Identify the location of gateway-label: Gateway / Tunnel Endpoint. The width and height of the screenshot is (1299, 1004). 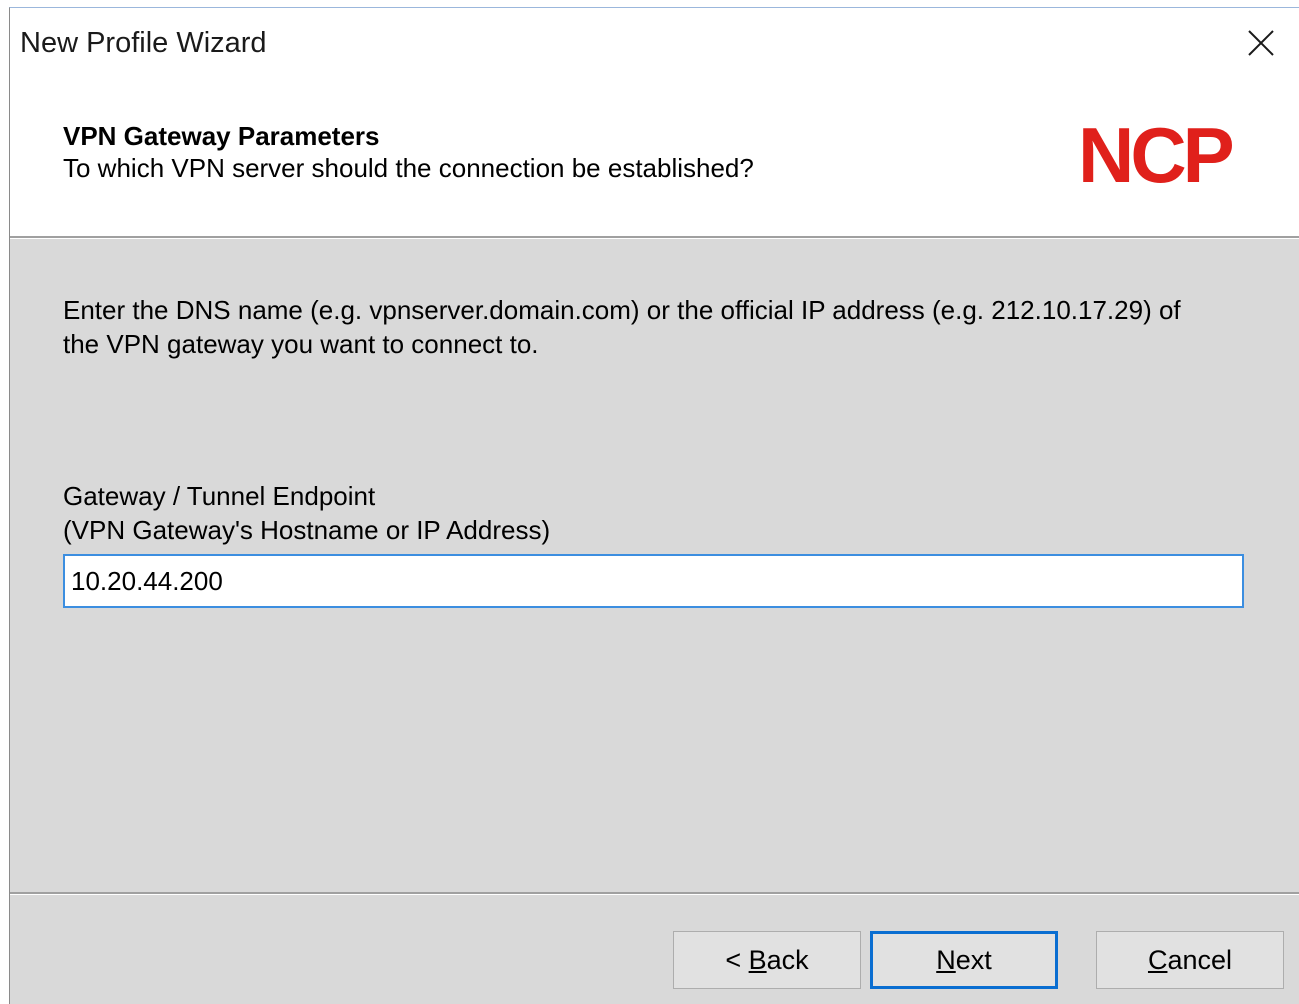
(219, 496).